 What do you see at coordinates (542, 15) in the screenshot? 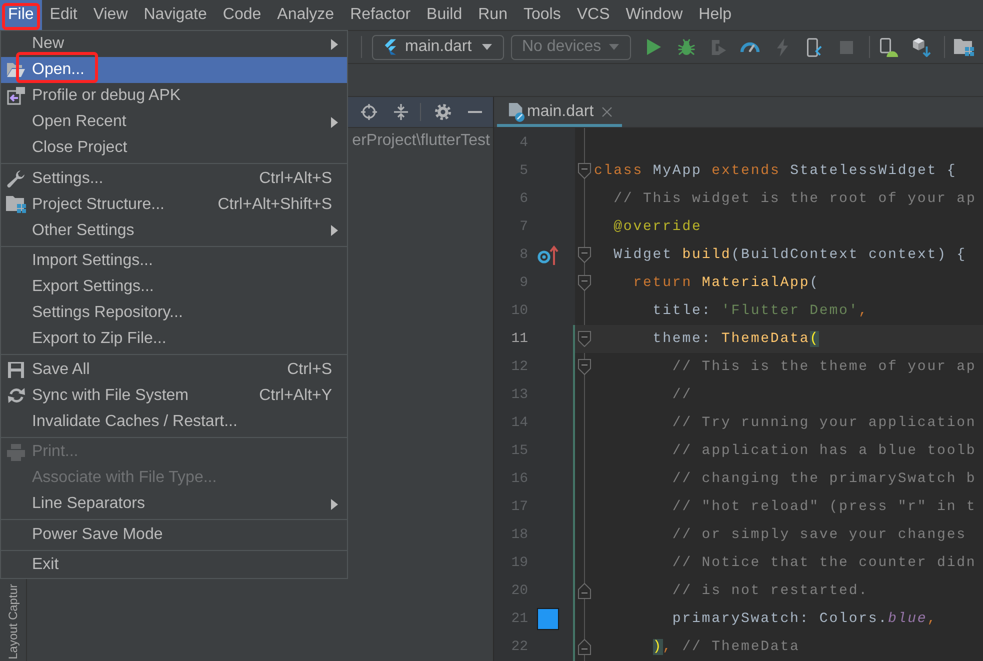
I see `menu-bar-item: Tools` at bounding box center [542, 15].